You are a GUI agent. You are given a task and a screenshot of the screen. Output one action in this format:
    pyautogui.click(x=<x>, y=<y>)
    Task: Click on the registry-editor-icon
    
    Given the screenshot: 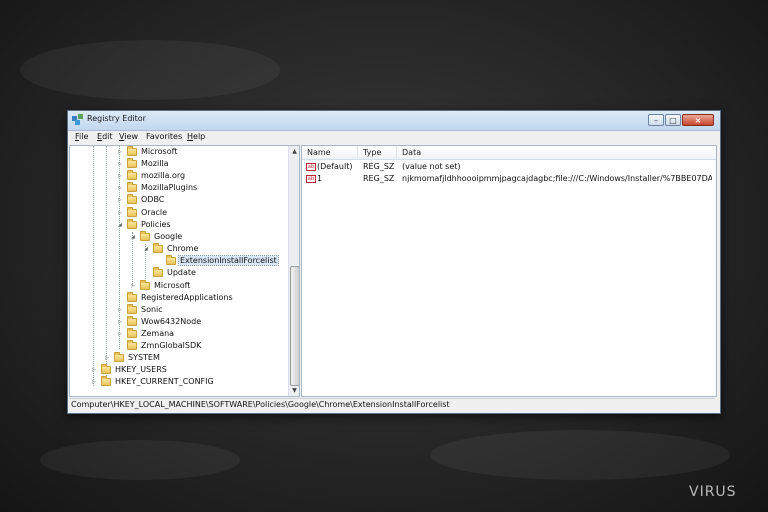 What is the action you would take?
    pyautogui.click(x=77, y=119)
    